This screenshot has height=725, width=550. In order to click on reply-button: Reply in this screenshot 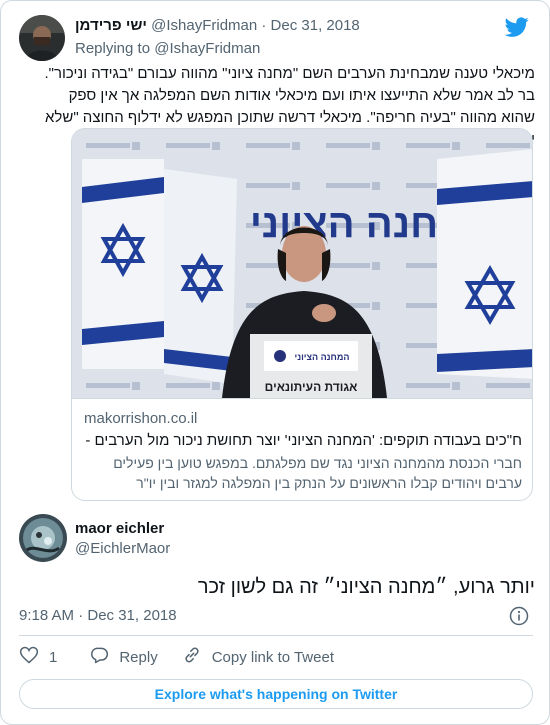, I will do `click(123, 657)`.